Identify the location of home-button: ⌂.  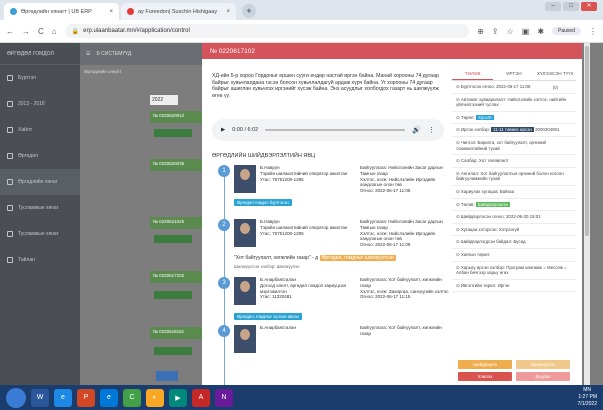
(54, 31).